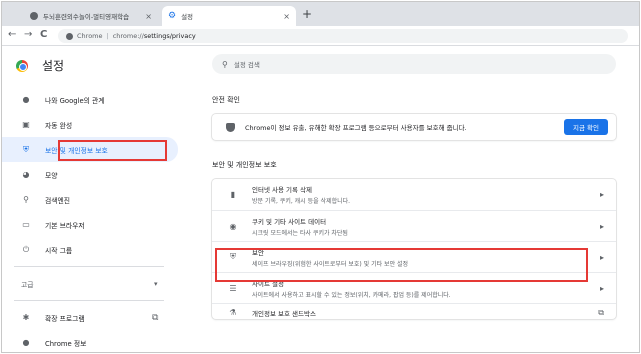 The width and height of the screenshot is (641, 354). I want to click on row-title: 인터넷 사용 기록 삭제, so click(282, 190).